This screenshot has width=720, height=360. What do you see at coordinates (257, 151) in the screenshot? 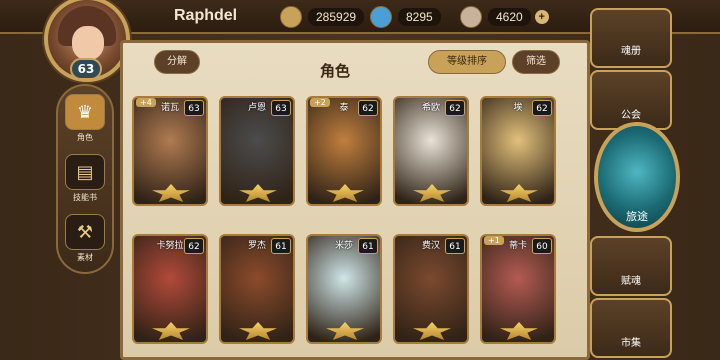
I see `character-card: 卢恩 63` at bounding box center [257, 151].